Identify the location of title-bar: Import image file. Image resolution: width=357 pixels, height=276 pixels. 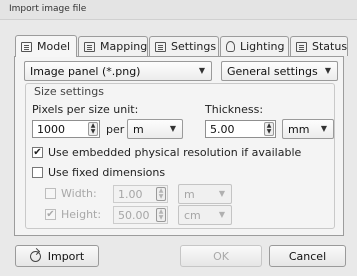
(178, 10).